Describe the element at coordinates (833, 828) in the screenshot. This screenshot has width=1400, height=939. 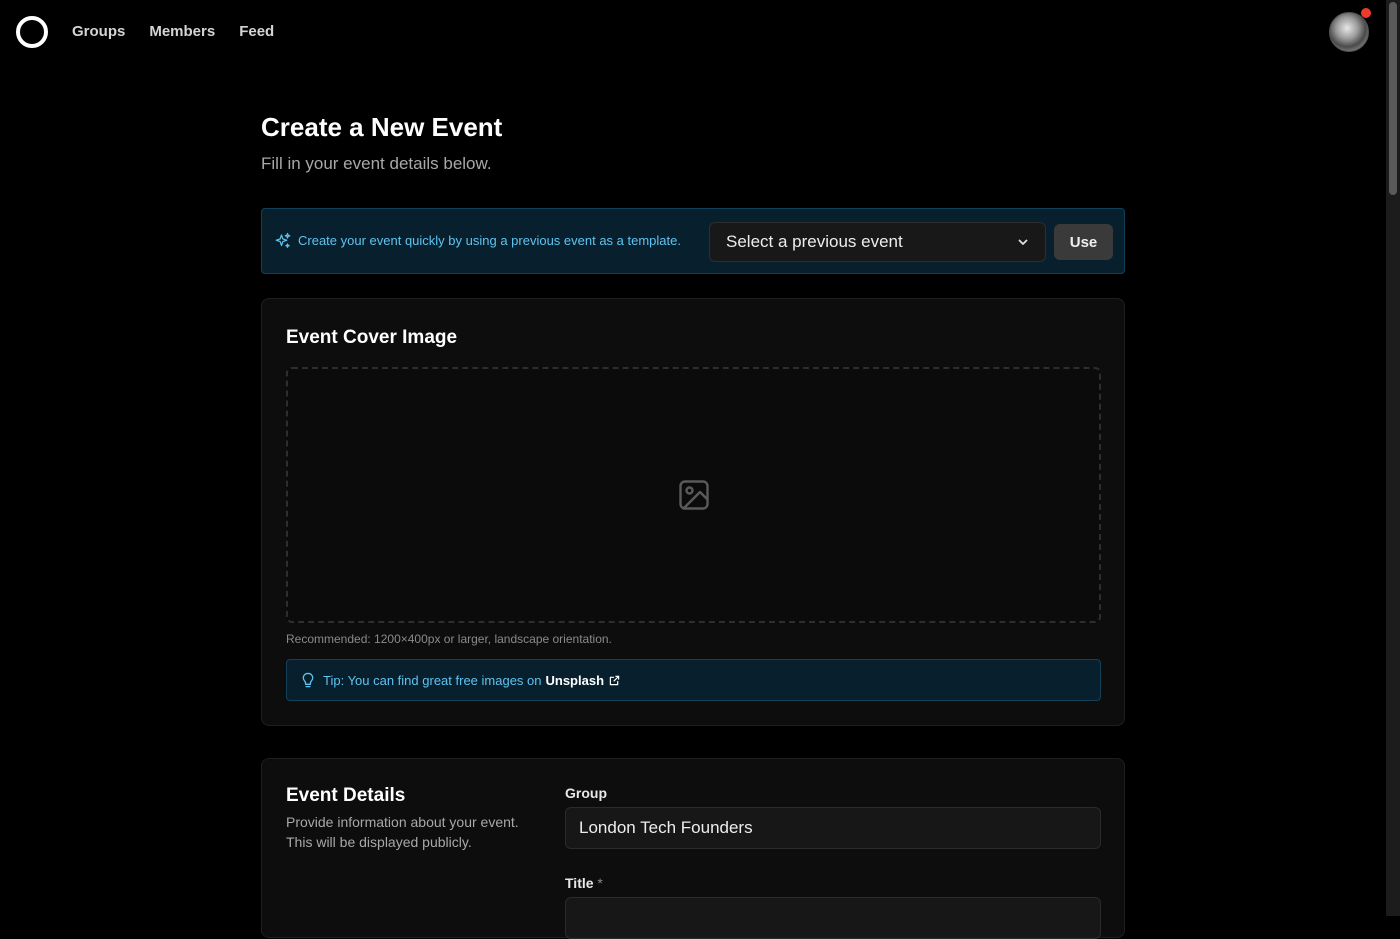
I see `group-field` at that location.